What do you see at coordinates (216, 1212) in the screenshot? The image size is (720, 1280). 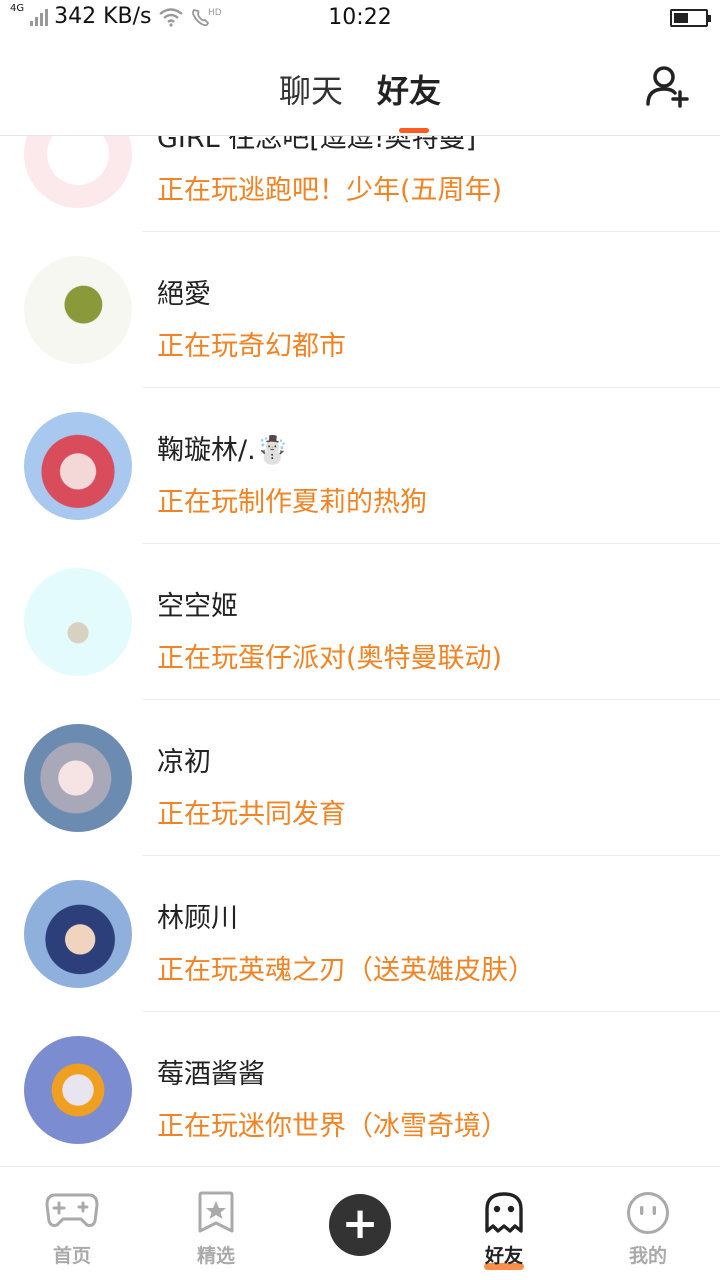 I see `star-bookmark-icon` at bounding box center [216, 1212].